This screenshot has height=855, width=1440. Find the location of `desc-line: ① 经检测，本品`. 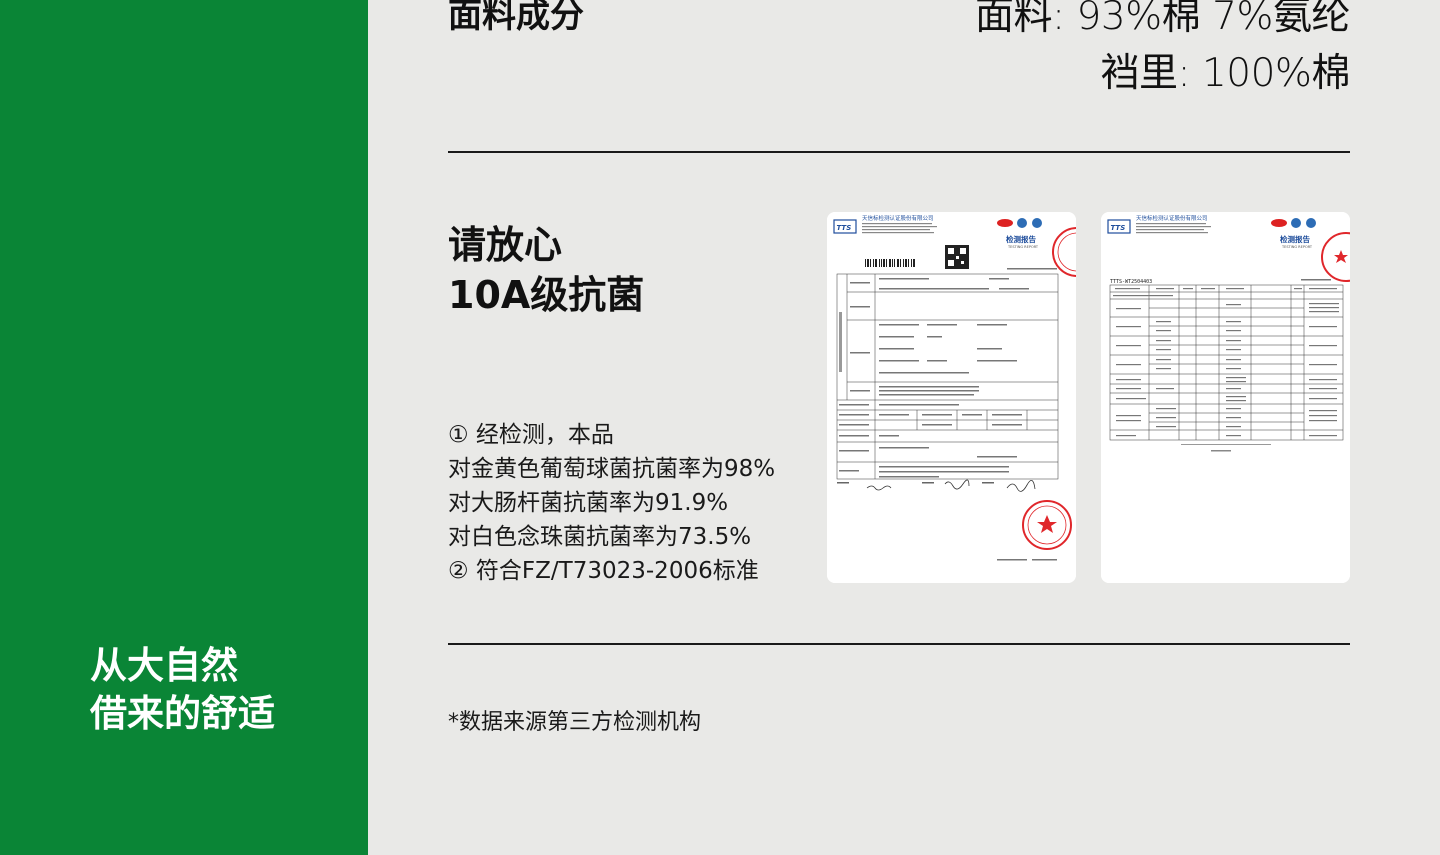

desc-line: ① 经检测，本品 is located at coordinates (531, 435).